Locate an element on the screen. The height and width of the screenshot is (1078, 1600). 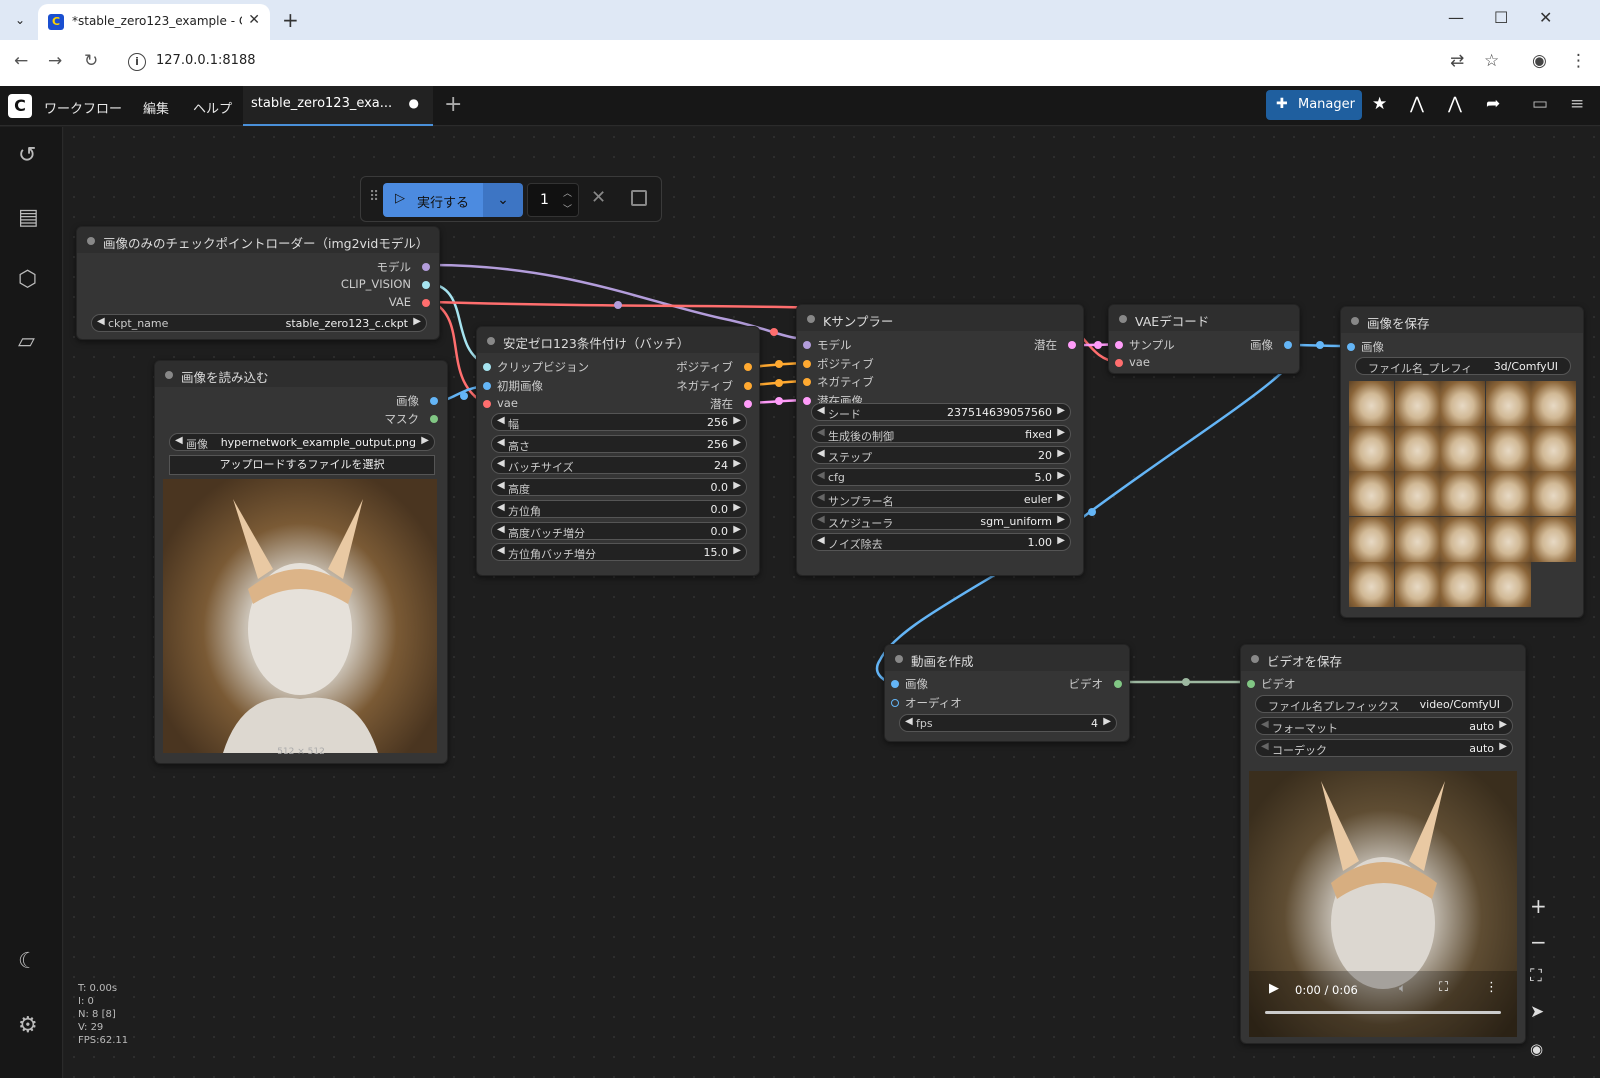
input-video-slot is located at coordinates (1251, 684).